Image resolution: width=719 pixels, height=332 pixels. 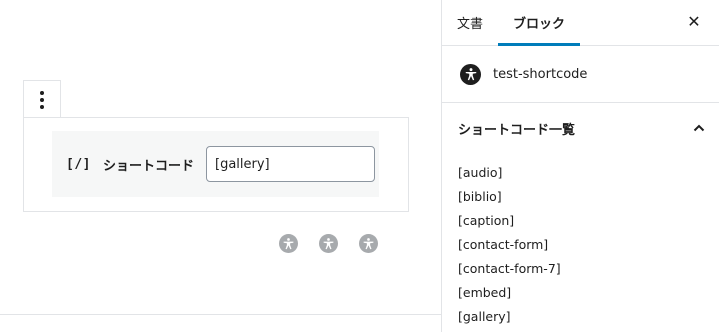 What do you see at coordinates (540, 74) in the screenshot?
I see `block-card-title: test-shortcode` at bounding box center [540, 74].